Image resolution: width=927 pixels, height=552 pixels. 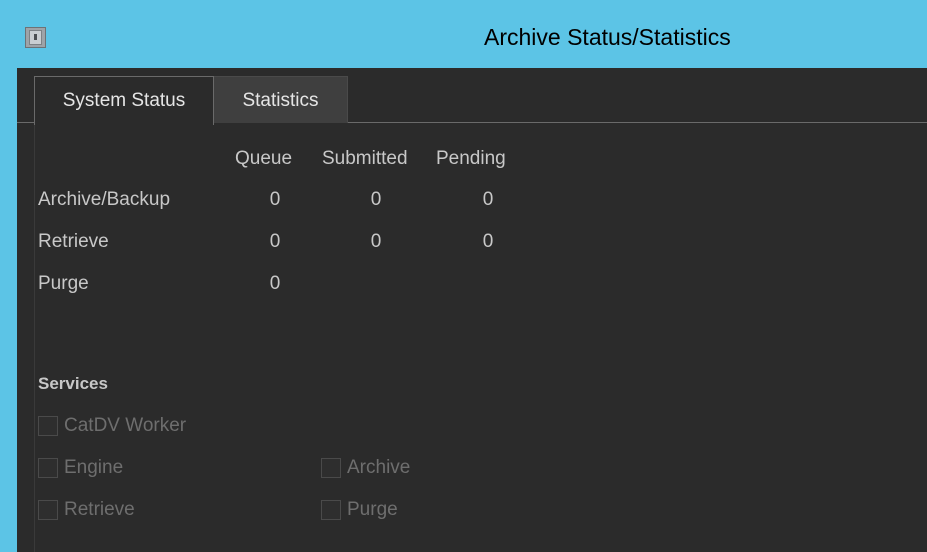 I want to click on retrieve-pending-value: 0, so click(x=488, y=241).